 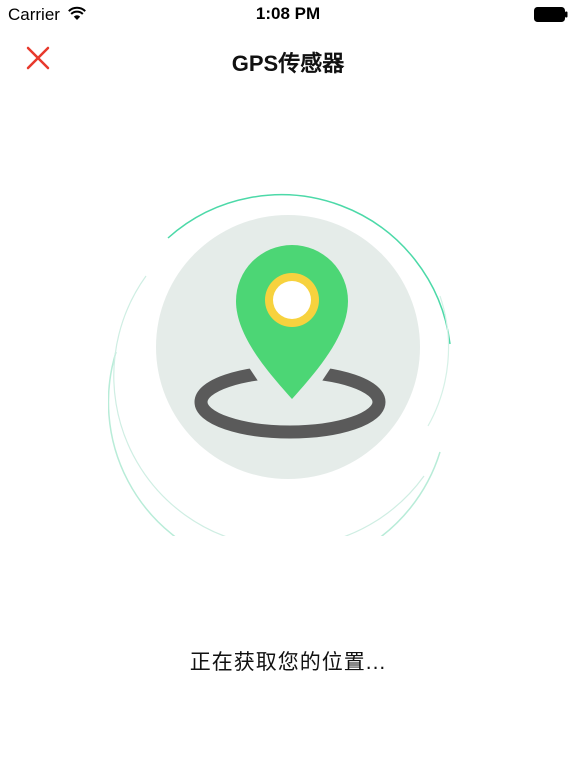 I want to click on nav-bar: GPS传感器, so click(x=288, y=58).